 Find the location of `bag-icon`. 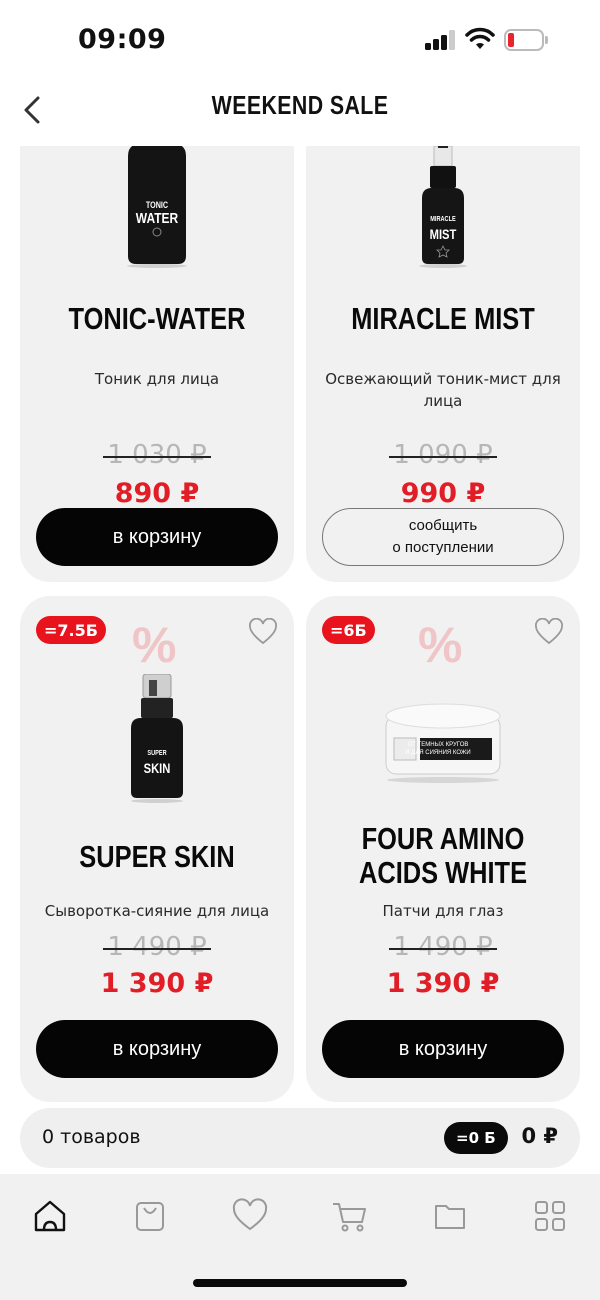

bag-icon is located at coordinates (150, 1216).